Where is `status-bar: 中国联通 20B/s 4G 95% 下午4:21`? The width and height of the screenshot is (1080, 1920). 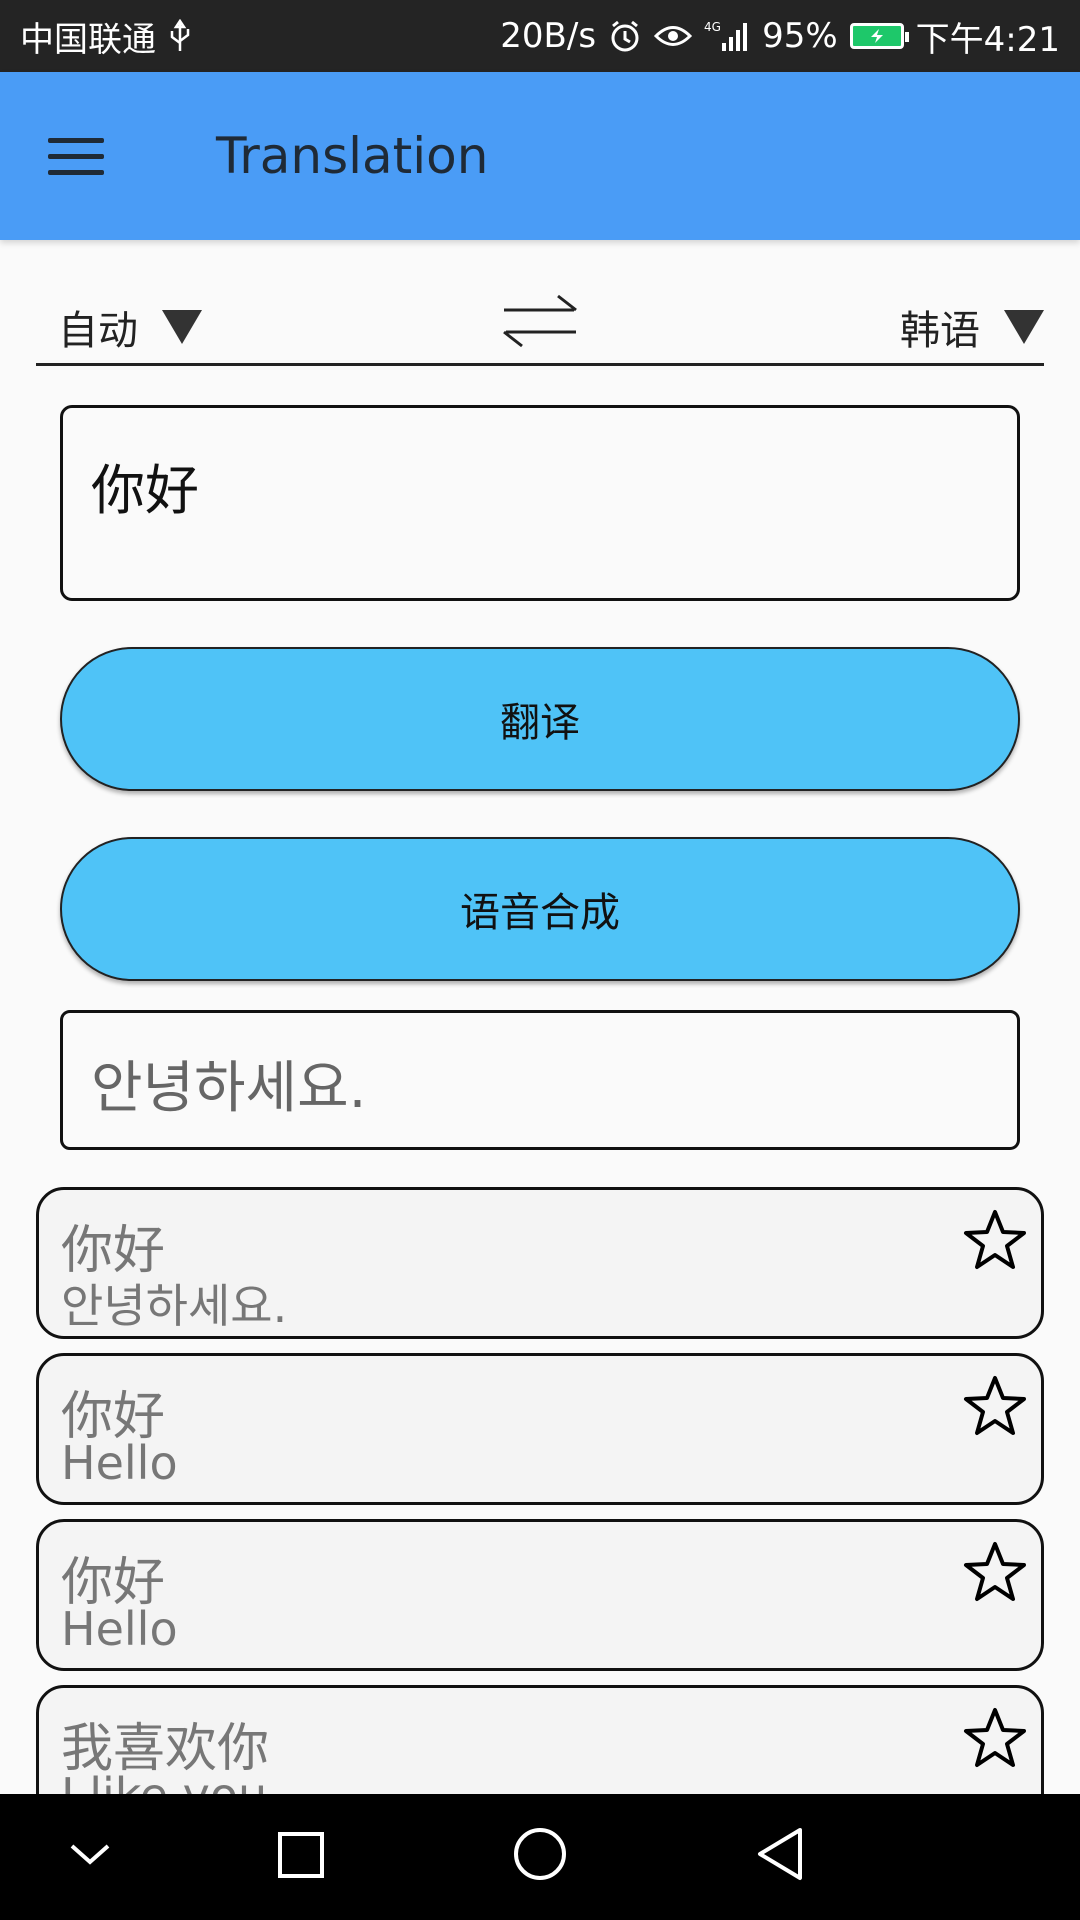 status-bar: 中国联通 20B/s 4G 95% 下午4:21 is located at coordinates (540, 36).